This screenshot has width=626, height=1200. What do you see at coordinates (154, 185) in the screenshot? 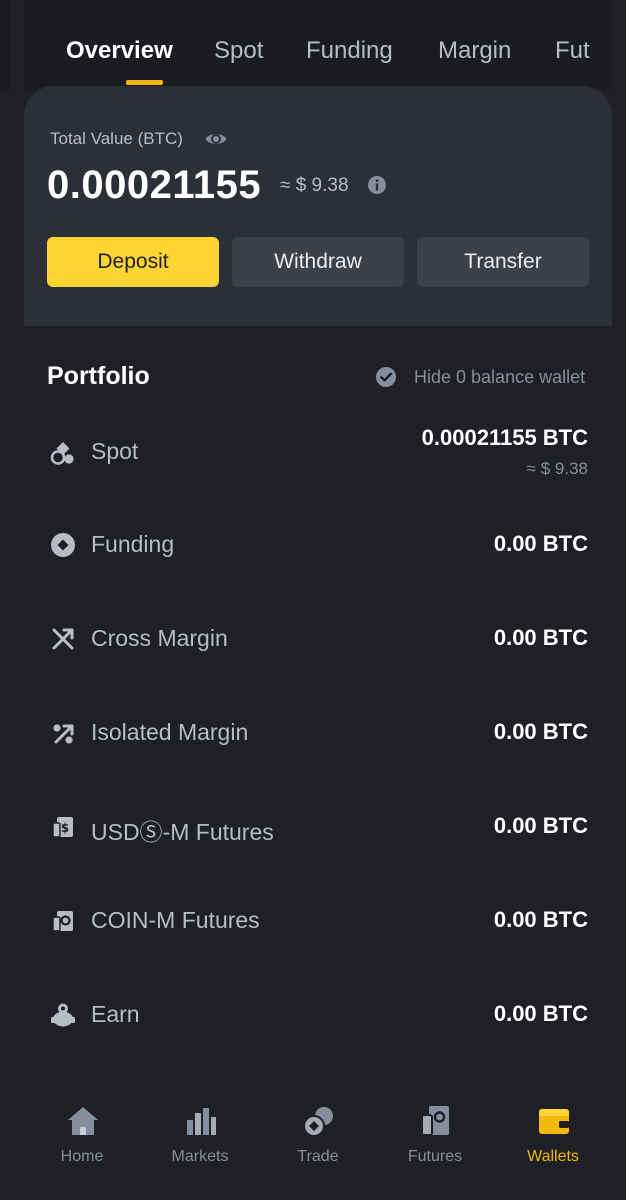
I see `total-value-btc: 0.00021155` at bounding box center [154, 185].